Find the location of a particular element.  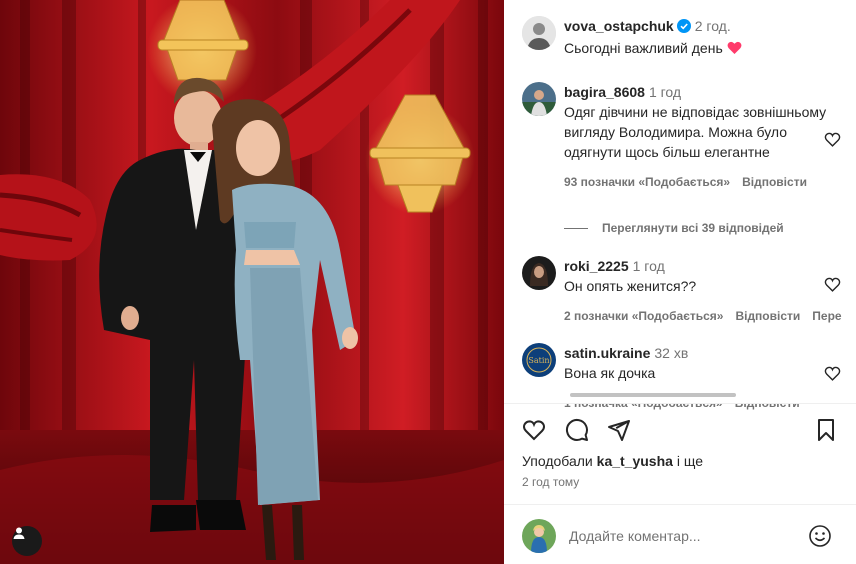

comment-username: roki_2225 is located at coordinates (596, 266).